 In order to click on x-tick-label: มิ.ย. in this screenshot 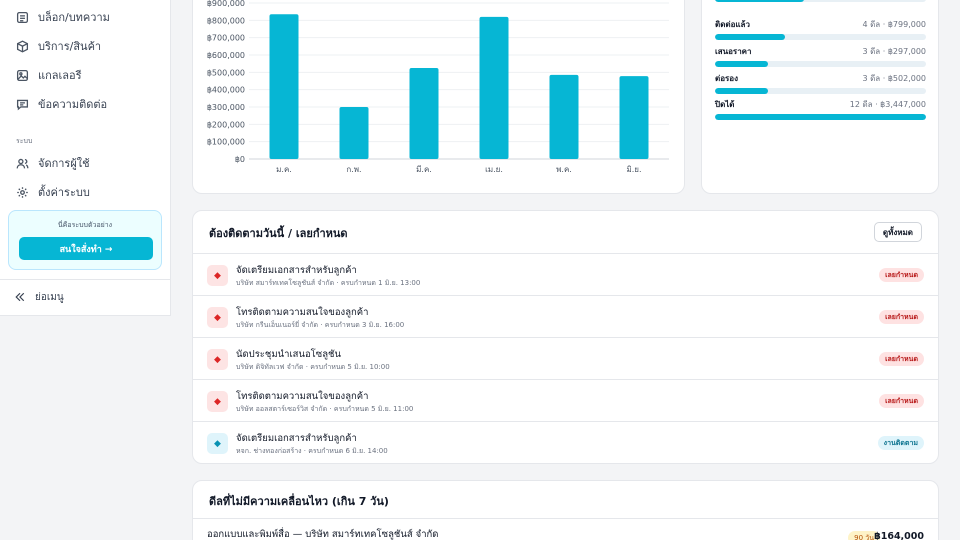, I will do `click(633, 169)`.